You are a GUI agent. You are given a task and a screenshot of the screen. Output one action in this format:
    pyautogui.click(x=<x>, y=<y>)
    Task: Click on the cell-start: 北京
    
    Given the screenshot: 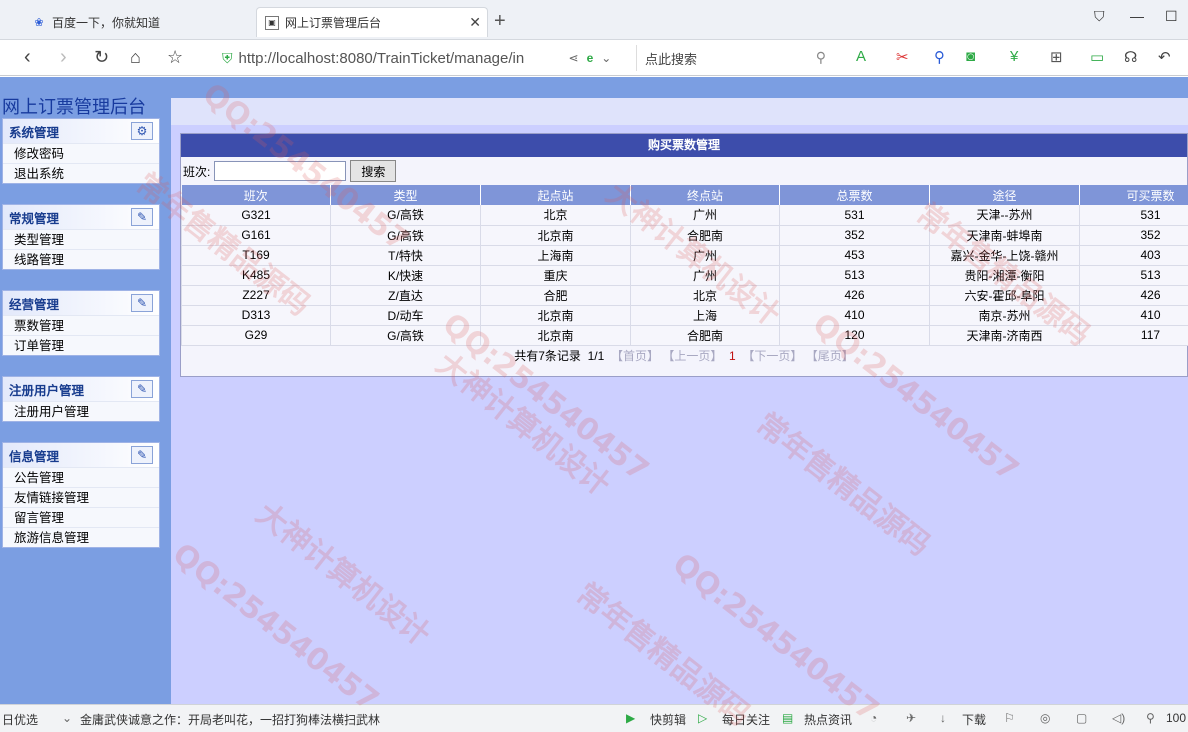 What is the action you would take?
    pyautogui.click(x=555, y=215)
    